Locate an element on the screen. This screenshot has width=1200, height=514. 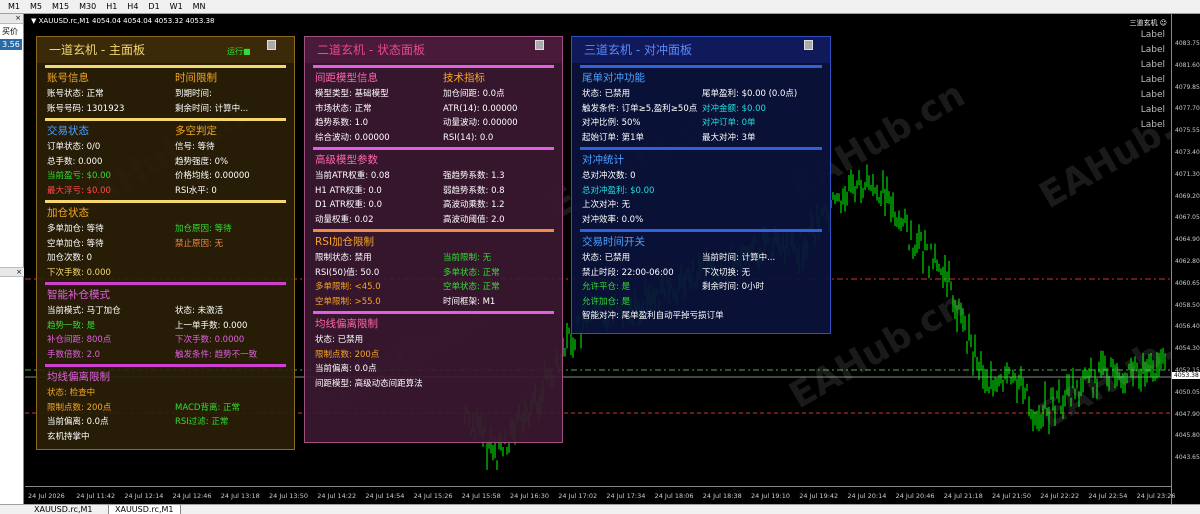
next-switch: 下次切换: 无 is located at coordinates (726, 272).